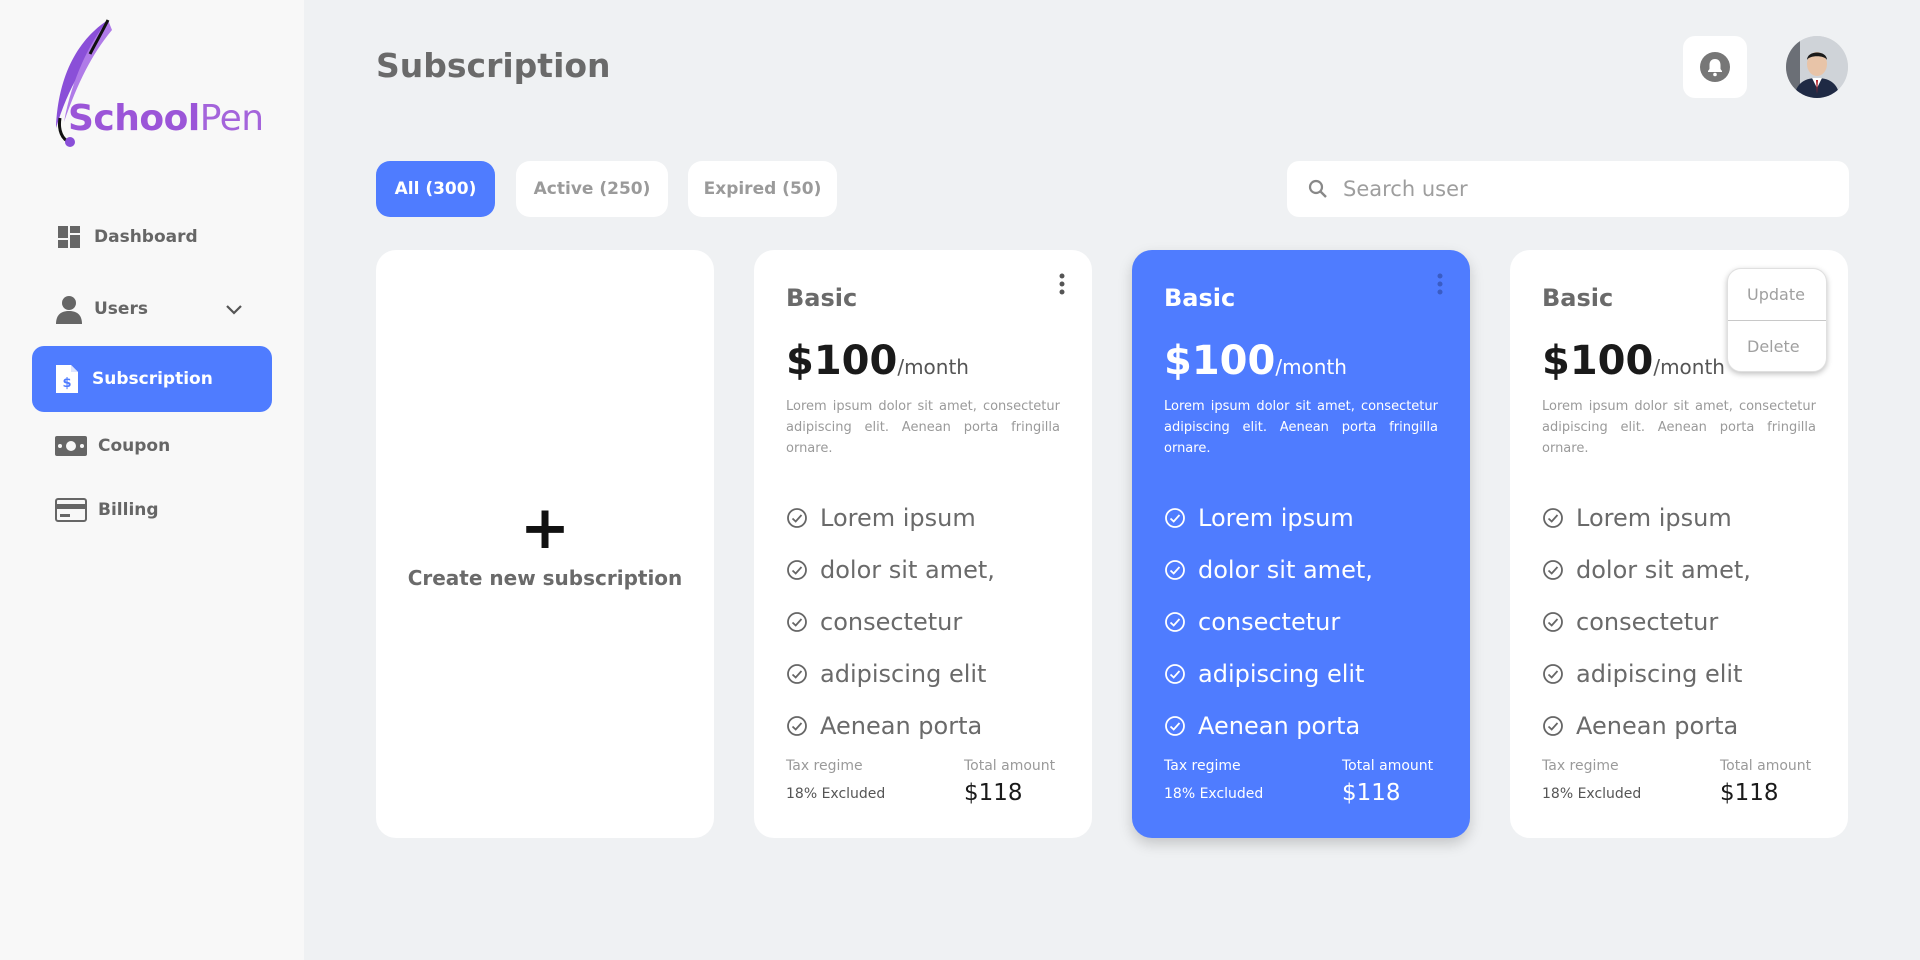 This screenshot has width=1920, height=960. I want to click on create-subscription-card: + Create new subscription, so click(545, 544).